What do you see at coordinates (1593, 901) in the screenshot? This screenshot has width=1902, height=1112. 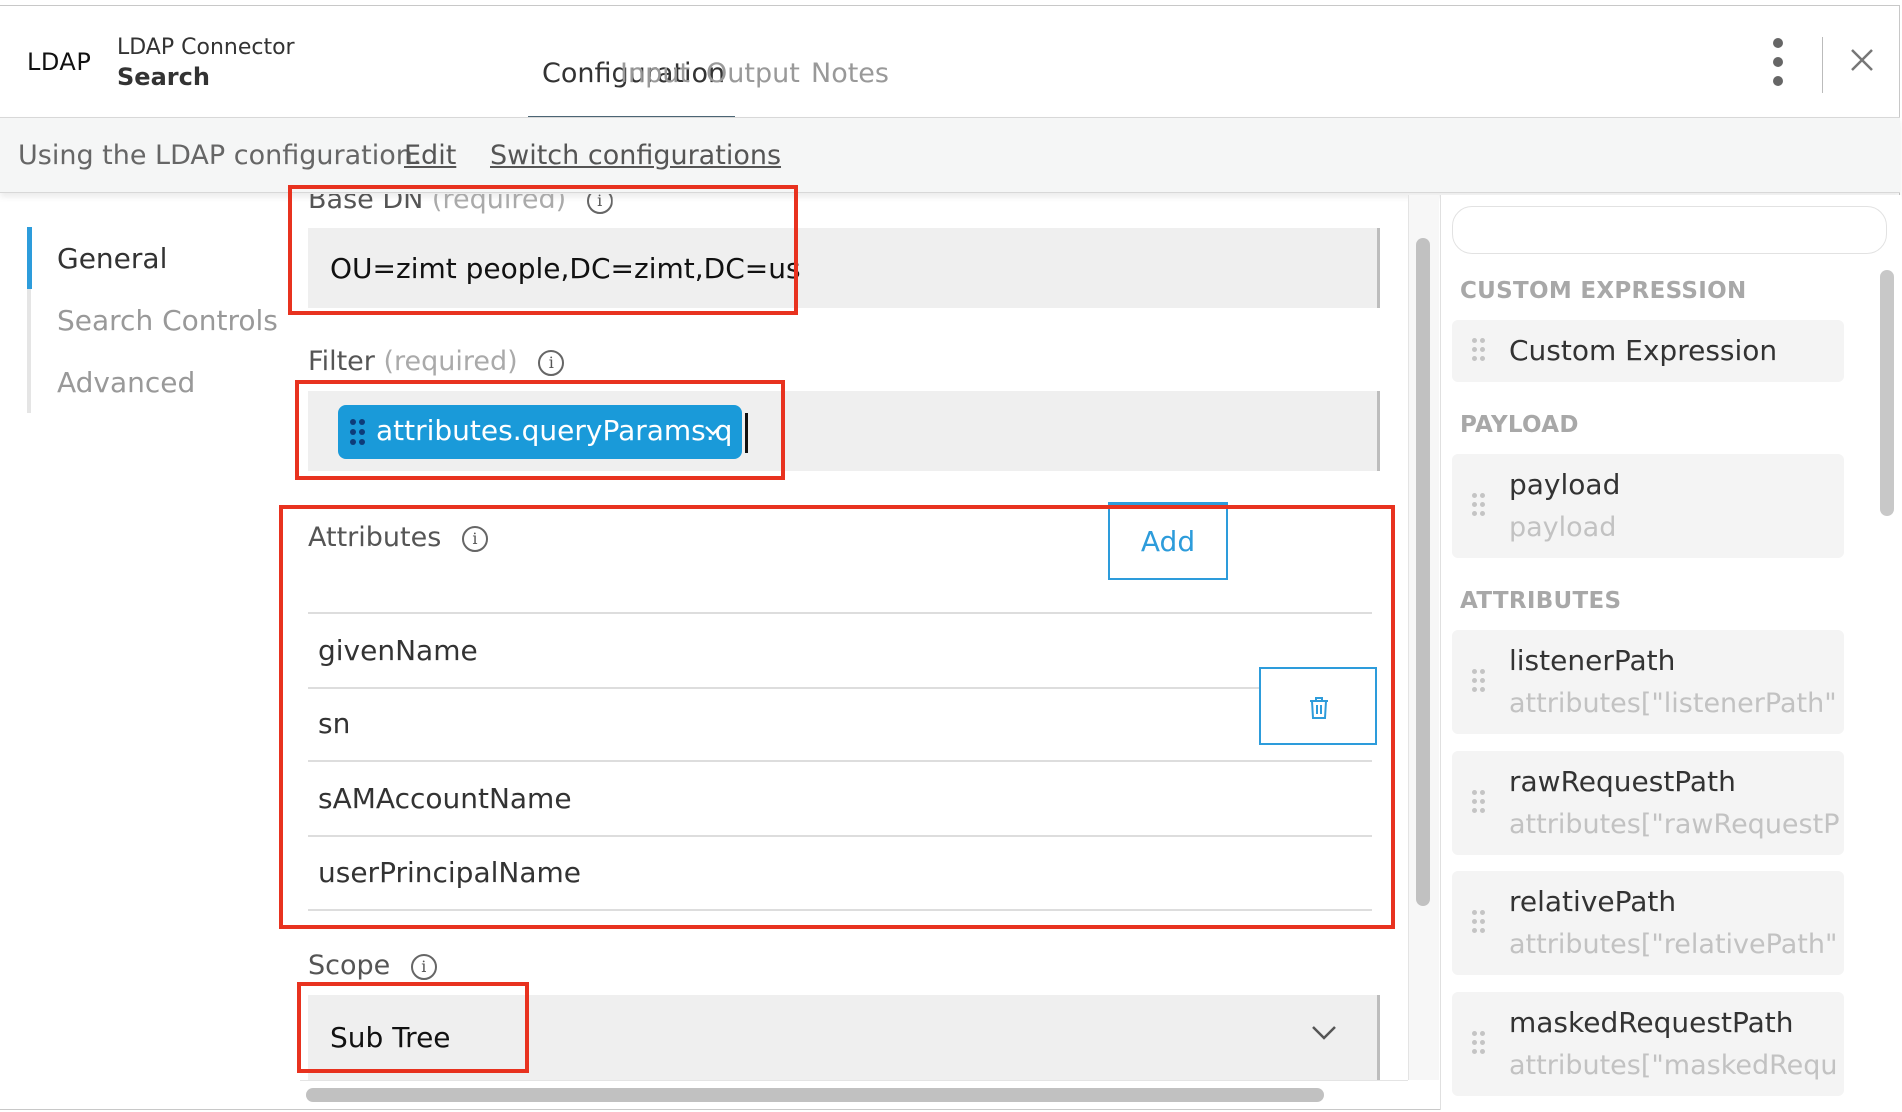 I see `card-title: relativePath` at bounding box center [1593, 901].